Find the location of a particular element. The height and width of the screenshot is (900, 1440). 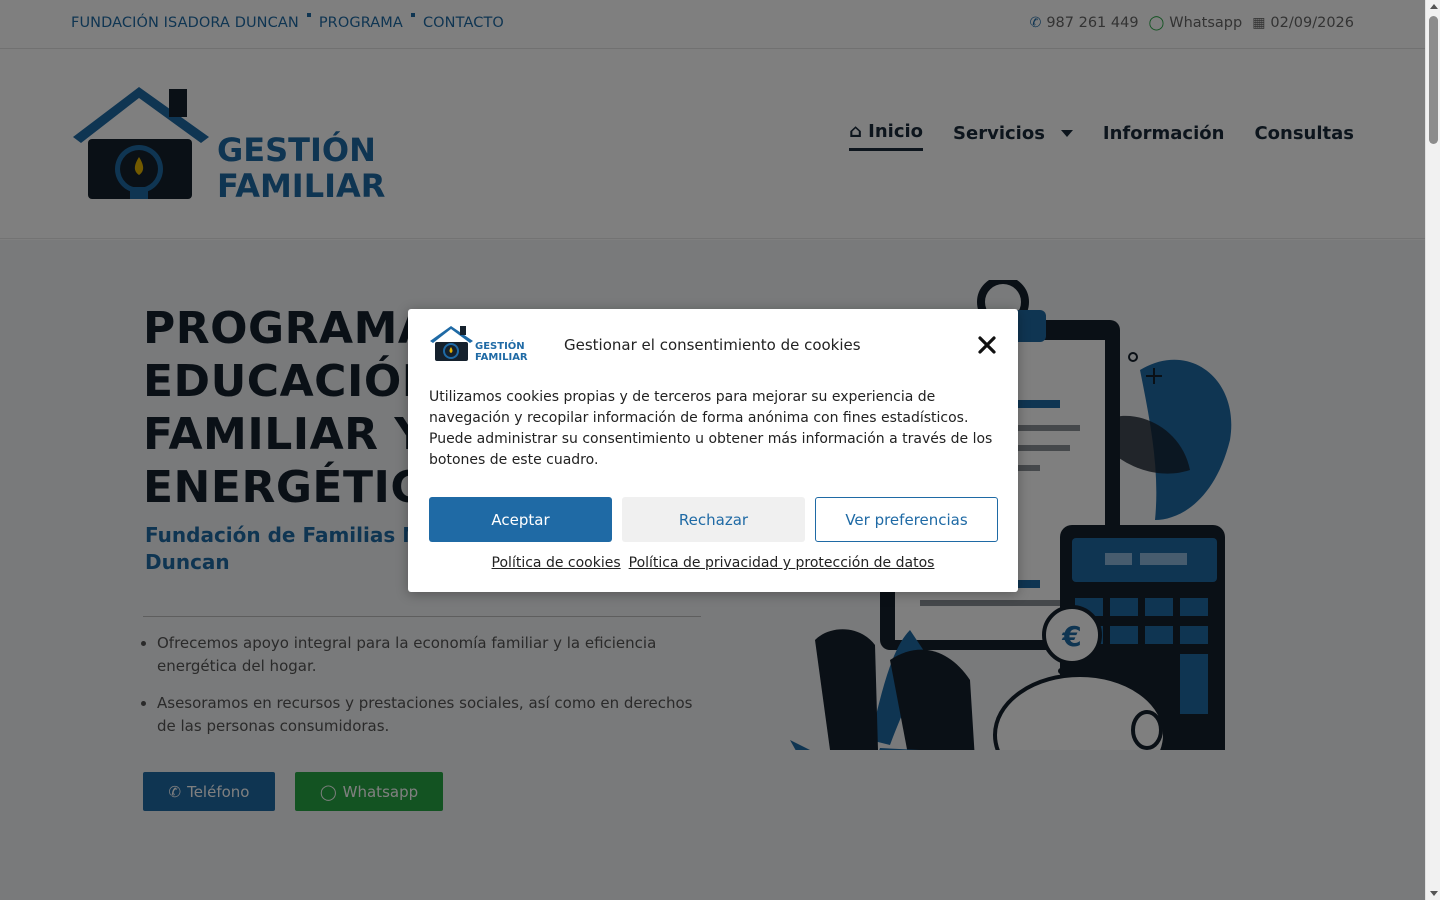

preferences-button: Ver preferencias is located at coordinates (906, 519).